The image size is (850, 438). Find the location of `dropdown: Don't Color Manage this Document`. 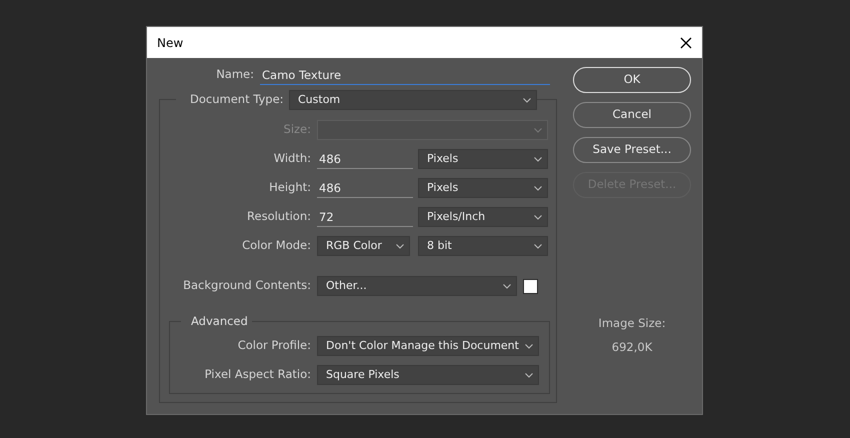

dropdown: Don't Color Manage this Document is located at coordinates (428, 346).